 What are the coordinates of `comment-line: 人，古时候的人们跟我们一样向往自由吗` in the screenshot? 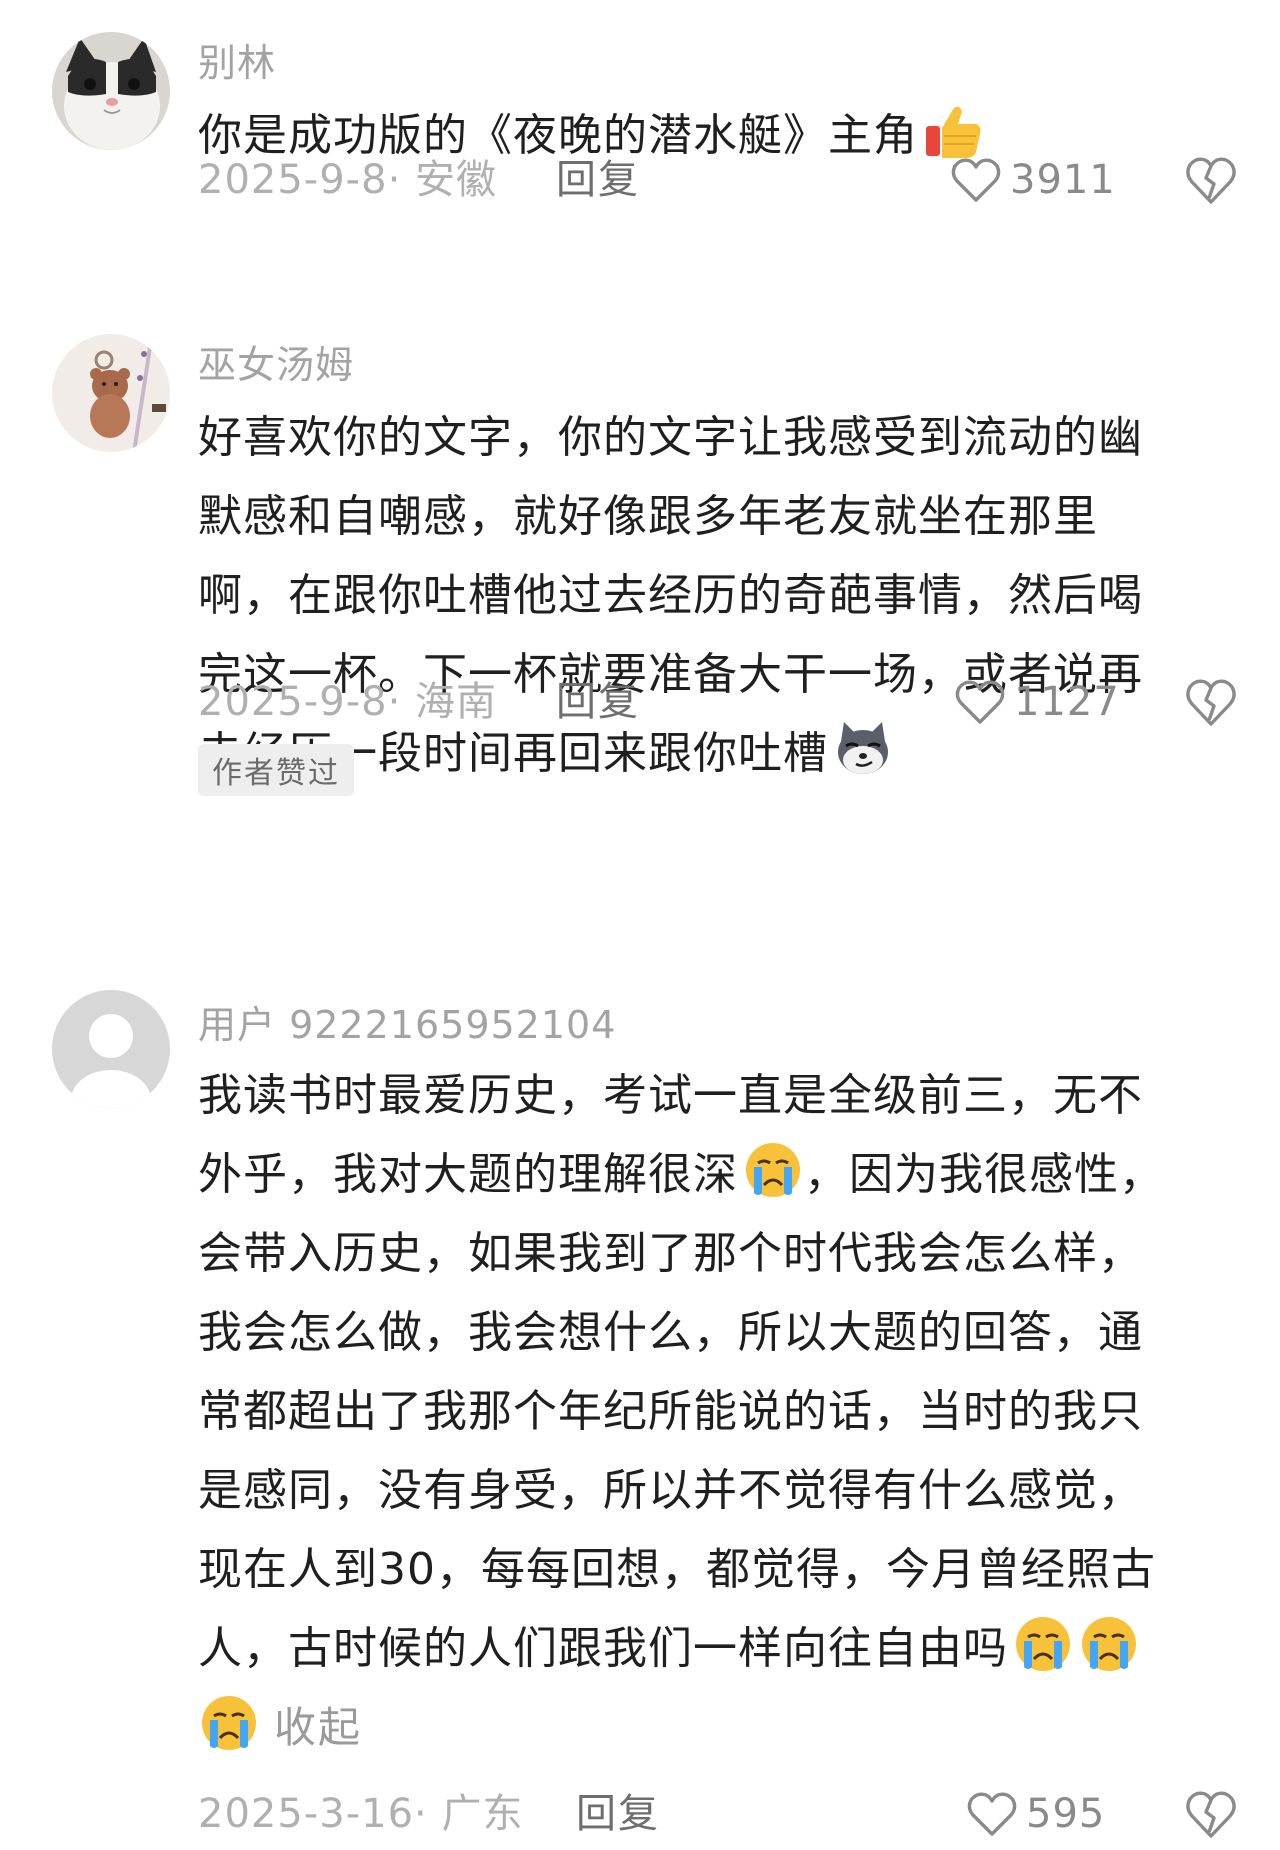 It's located at (718, 1648).